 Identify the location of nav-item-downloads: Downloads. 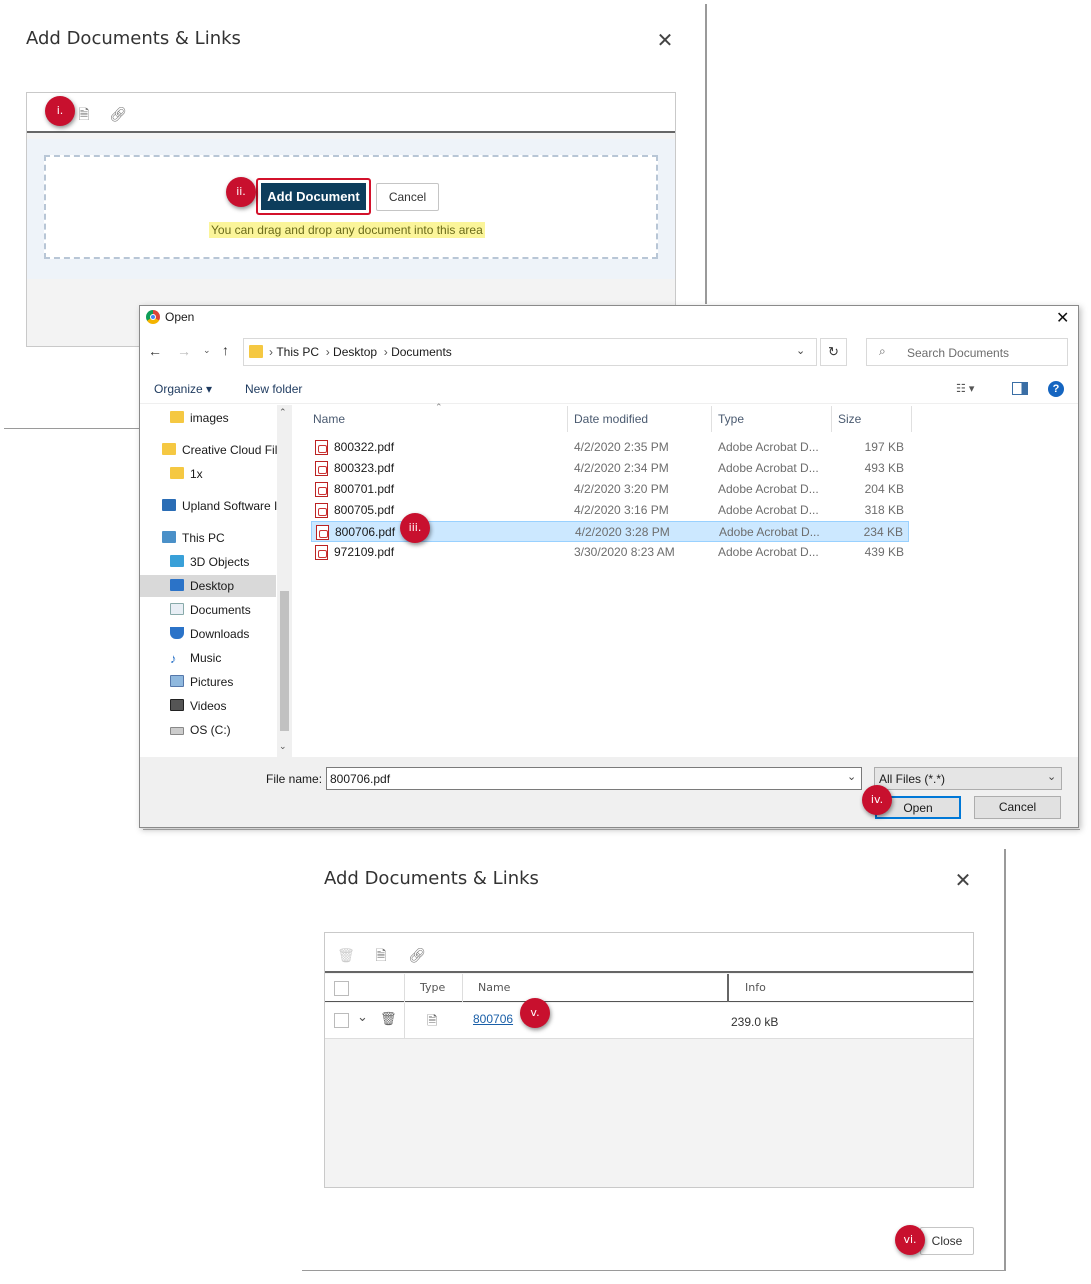
(209, 634).